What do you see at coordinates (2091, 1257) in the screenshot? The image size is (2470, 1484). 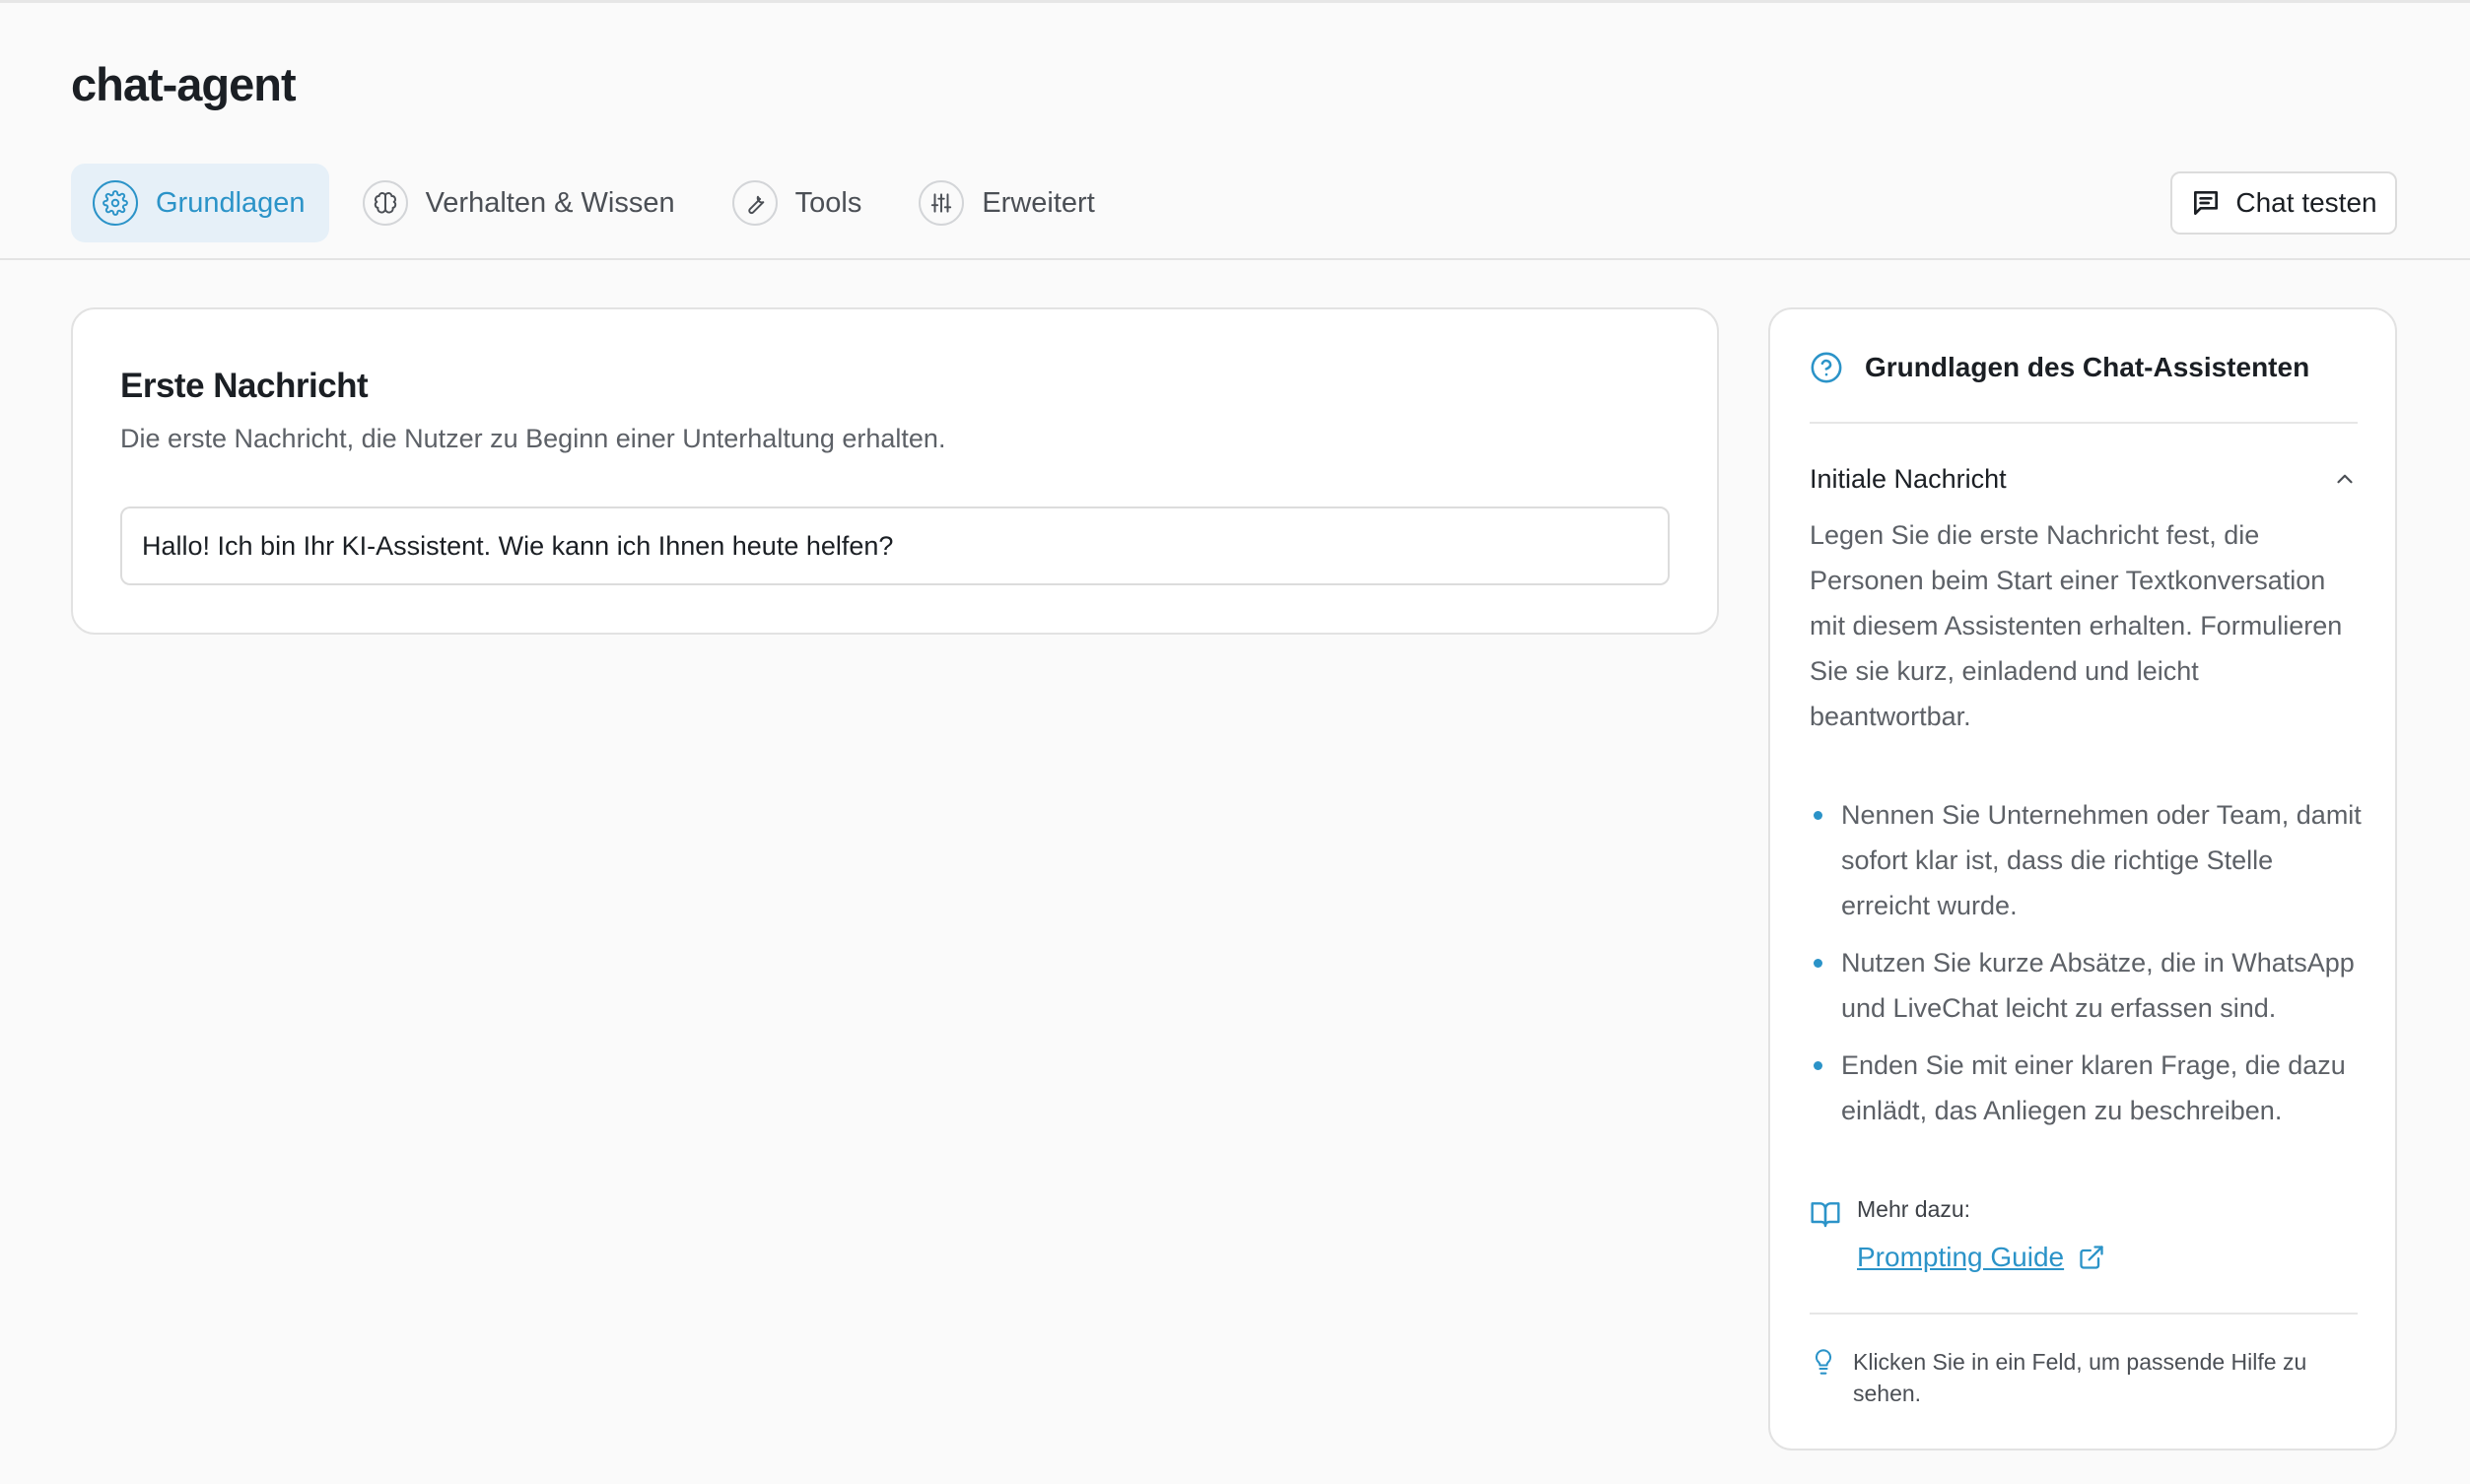 I see `external-link-icon` at bounding box center [2091, 1257].